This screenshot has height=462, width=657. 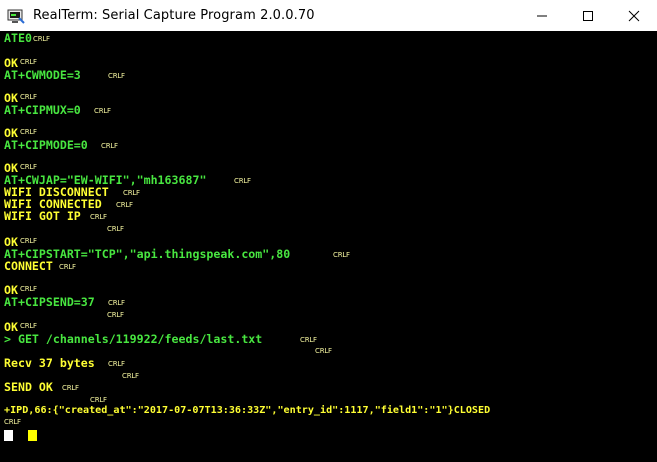 What do you see at coordinates (18, 38) in the screenshot?
I see `terminal-line: ATE0` at bounding box center [18, 38].